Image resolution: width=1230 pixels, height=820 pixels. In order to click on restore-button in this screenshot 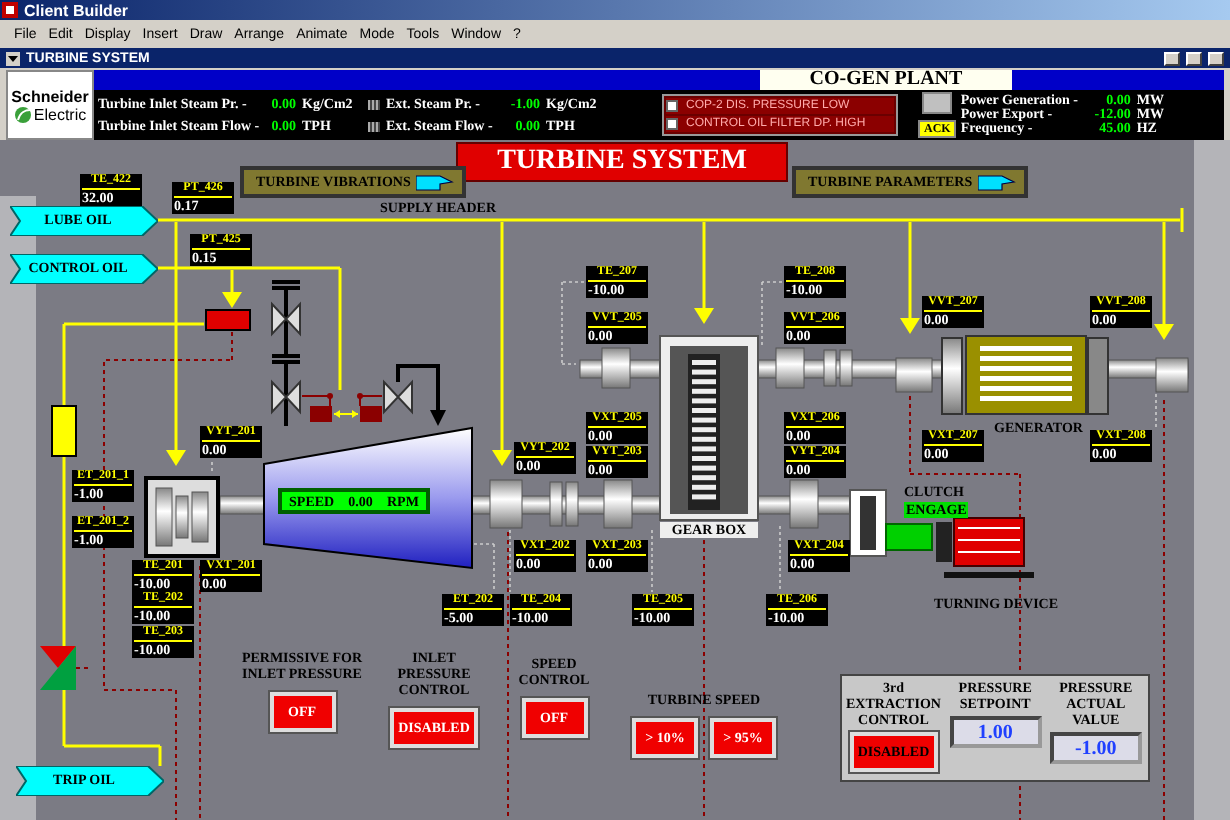, I will do `click(1194, 58)`.